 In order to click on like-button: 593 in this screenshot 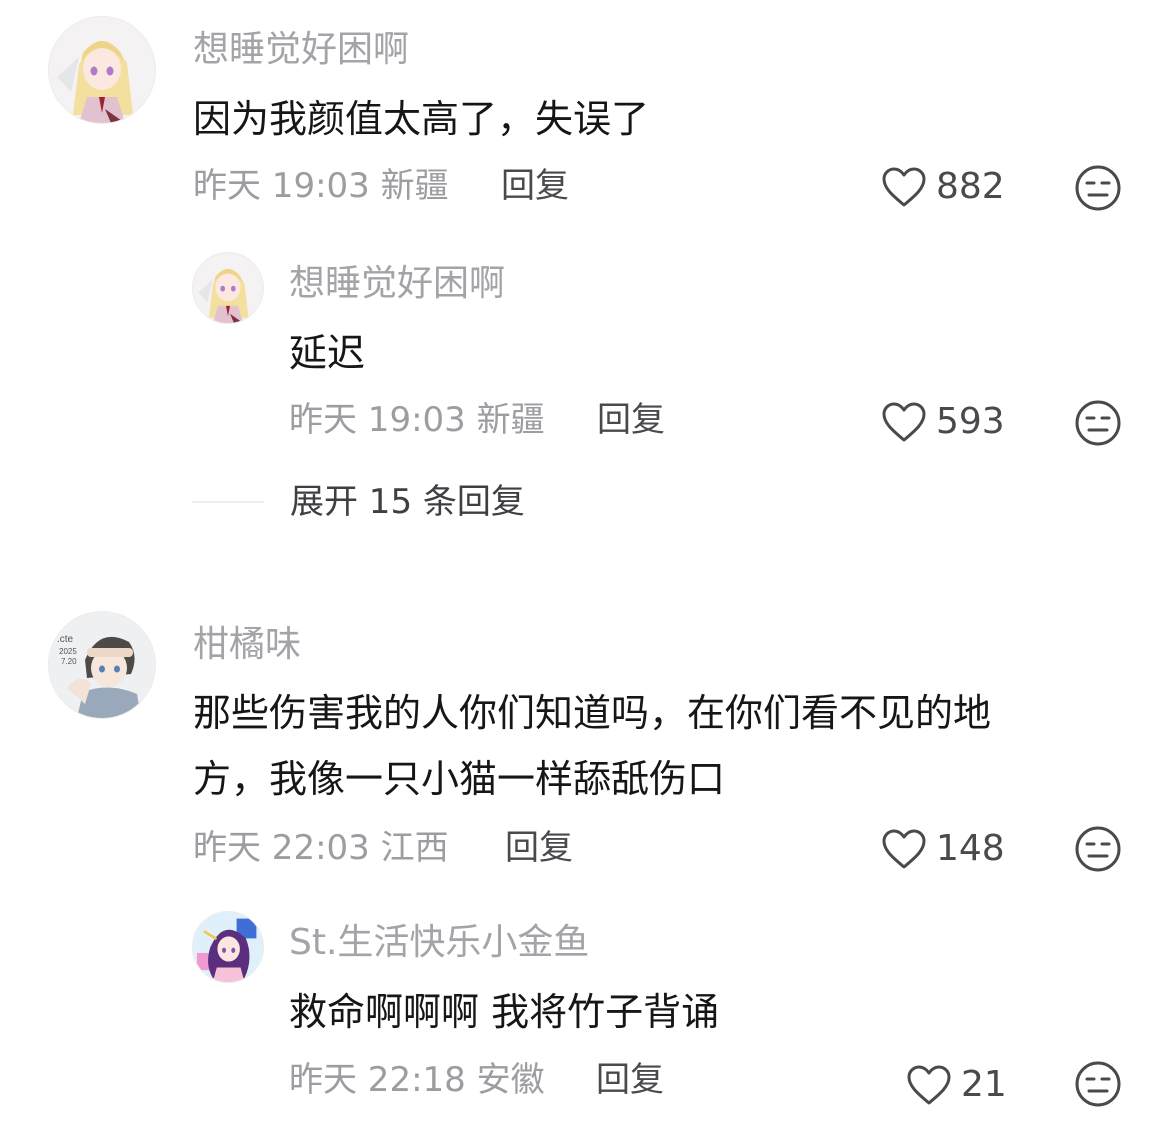, I will do `click(942, 422)`.